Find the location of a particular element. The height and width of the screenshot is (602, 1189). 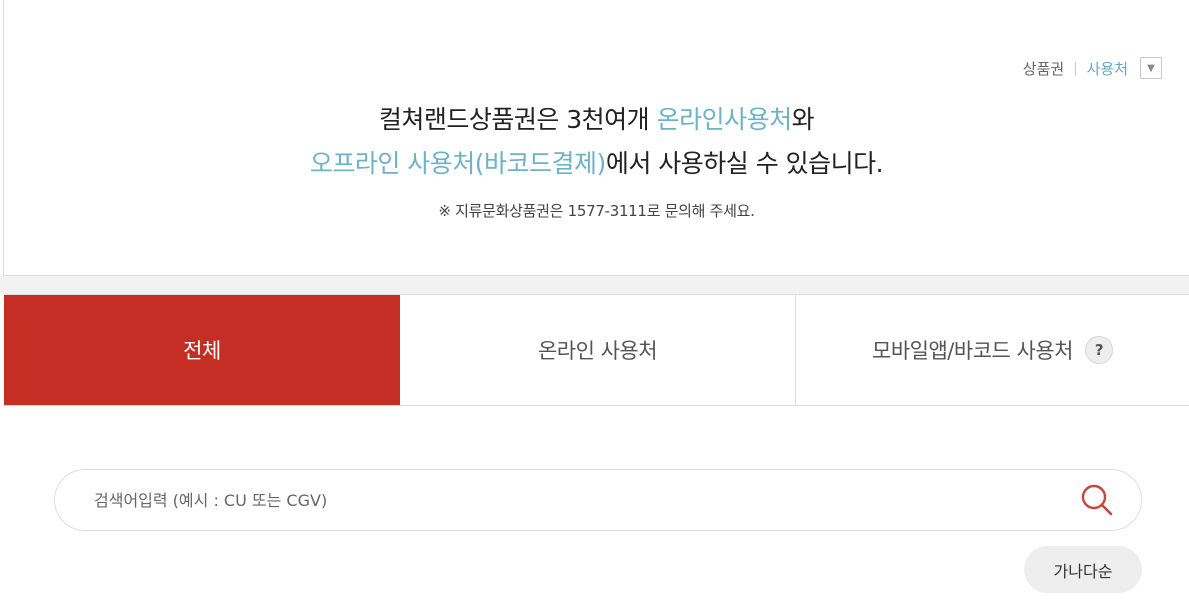

help-icon: ? is located at coordinates (1098, 350).